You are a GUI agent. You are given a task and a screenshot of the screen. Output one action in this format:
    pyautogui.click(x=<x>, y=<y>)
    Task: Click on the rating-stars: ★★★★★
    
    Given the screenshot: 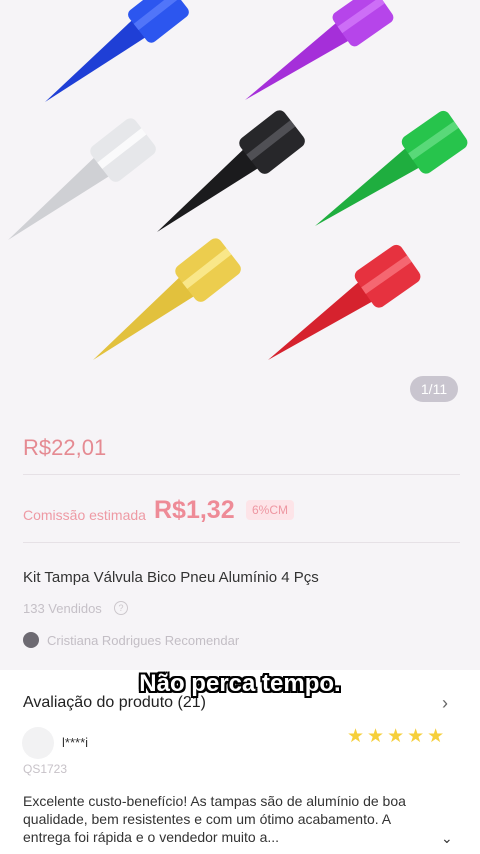 What is the action you would take?
    pyautogui.click(x=397, y=736)
    